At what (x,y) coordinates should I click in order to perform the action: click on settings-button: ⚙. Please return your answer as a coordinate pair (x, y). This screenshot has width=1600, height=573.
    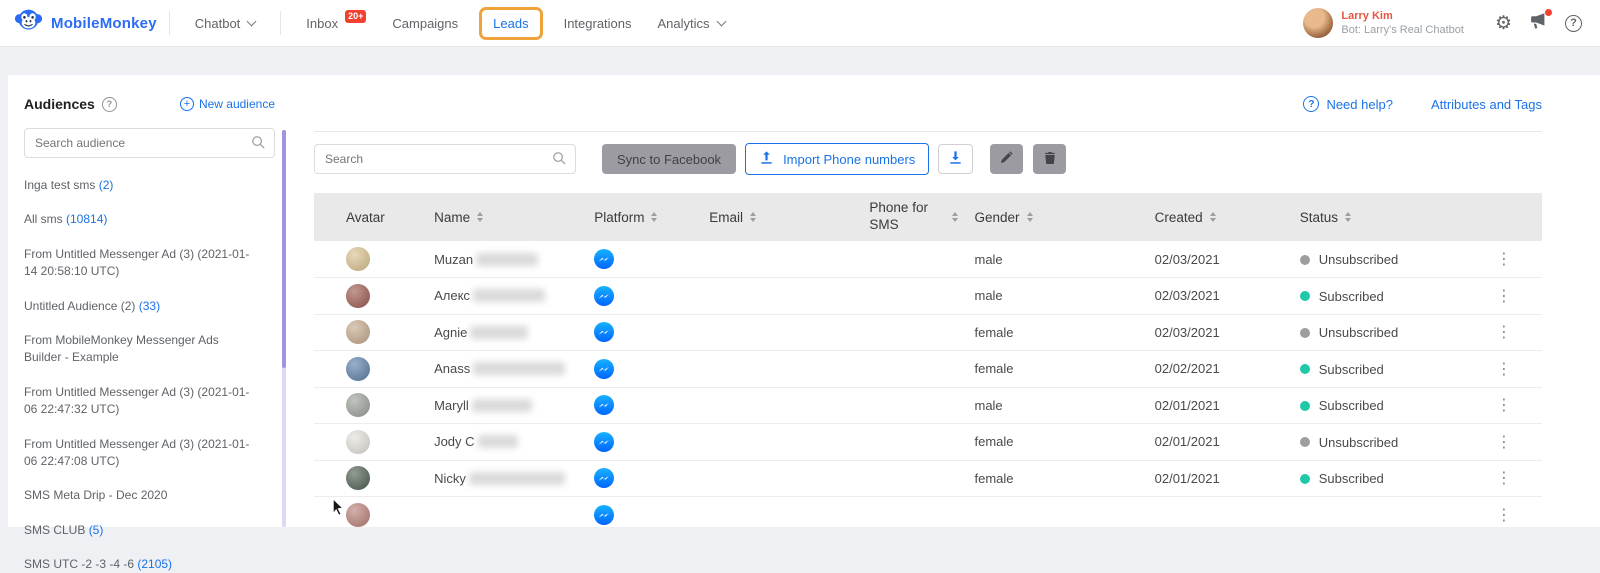
    Looking at the image, I should click on (1503, 23).